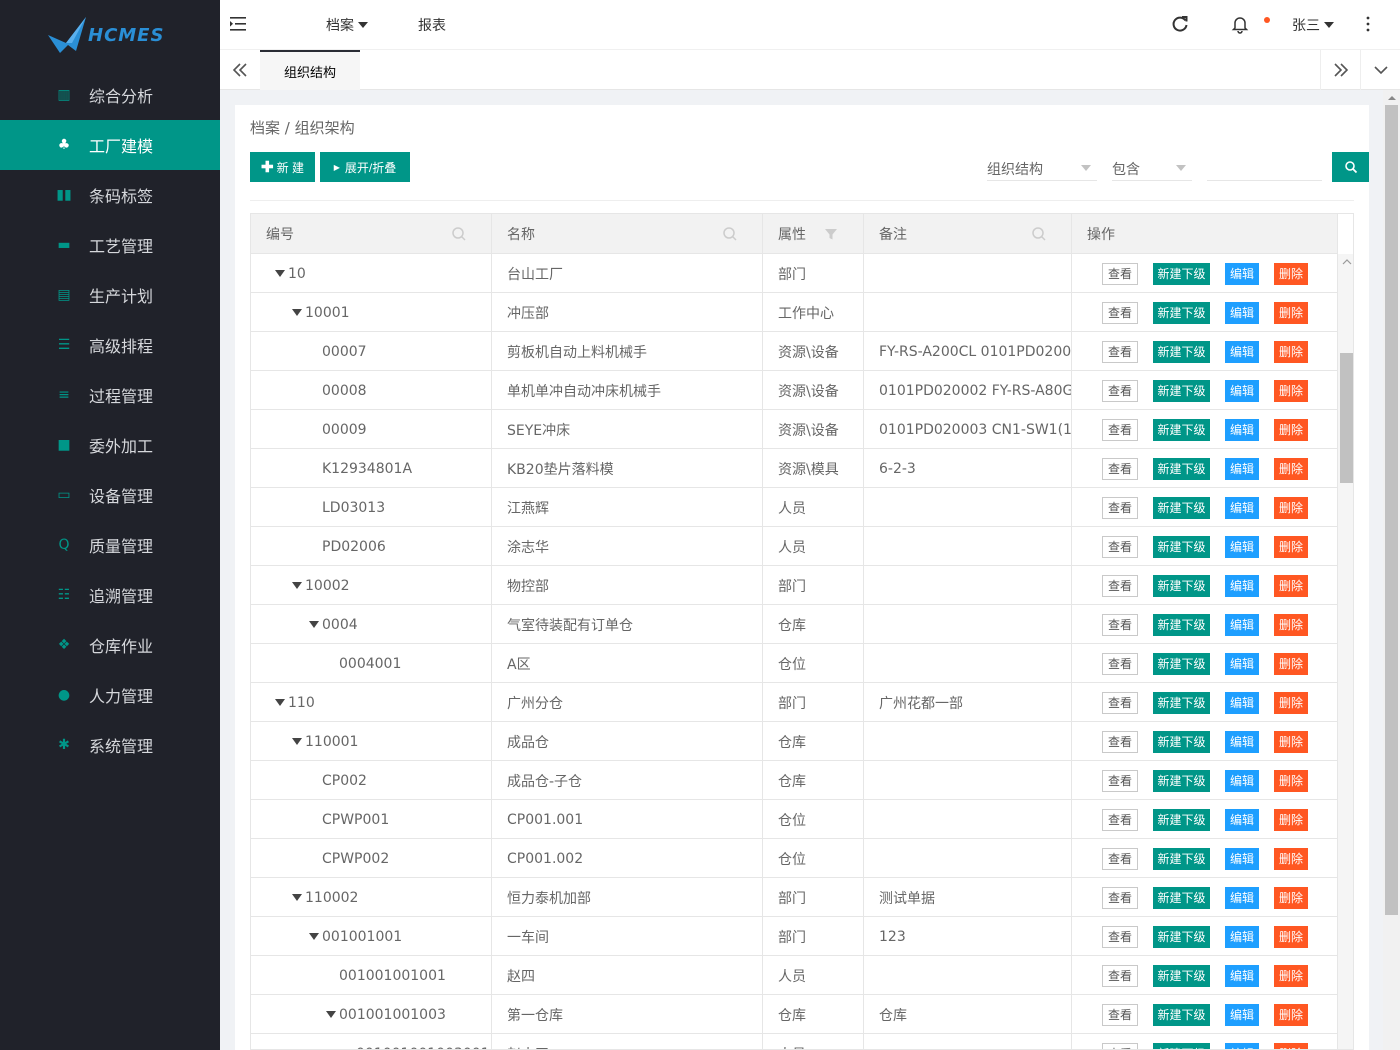 The height and width of the screenshot is (1050, 1400). Describe the element at coordinates (110, 495) in the screenshot. I see `sidebar-item-8: ▭ 设备管理` at that location.